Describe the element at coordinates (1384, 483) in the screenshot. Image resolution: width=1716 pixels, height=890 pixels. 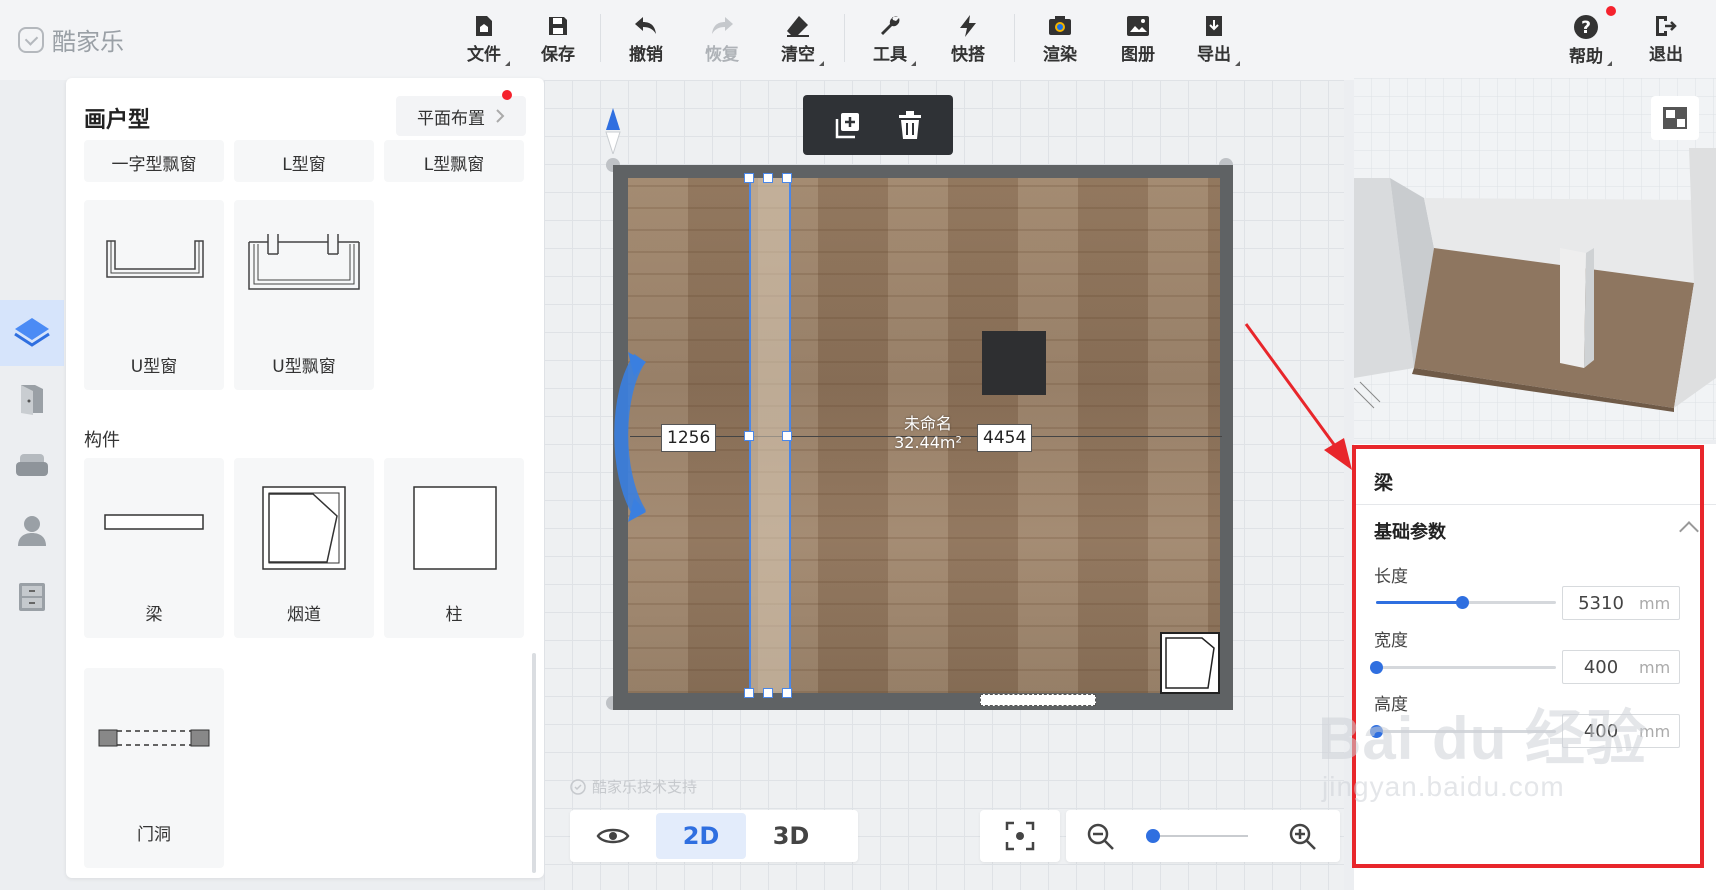
I see `properties-title: 梁` at that location.